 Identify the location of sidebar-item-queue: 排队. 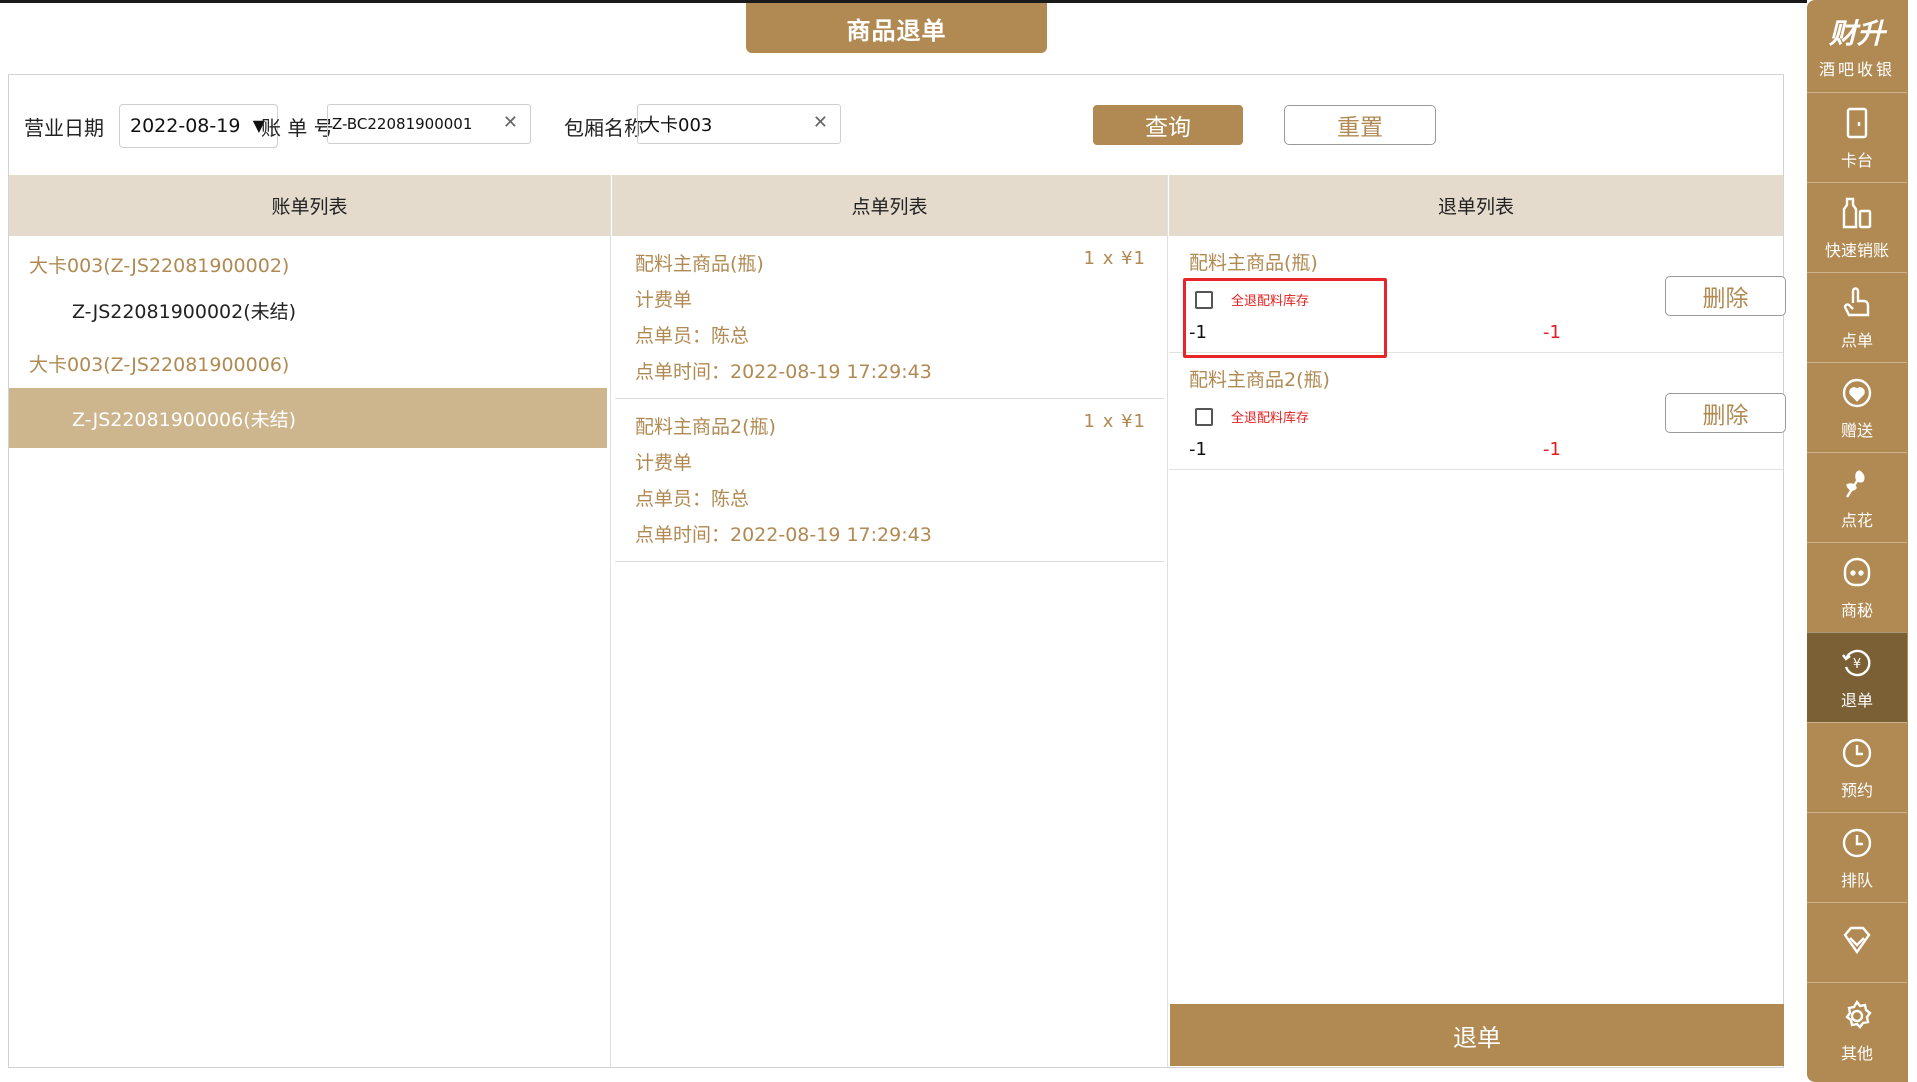
(1857, 857).